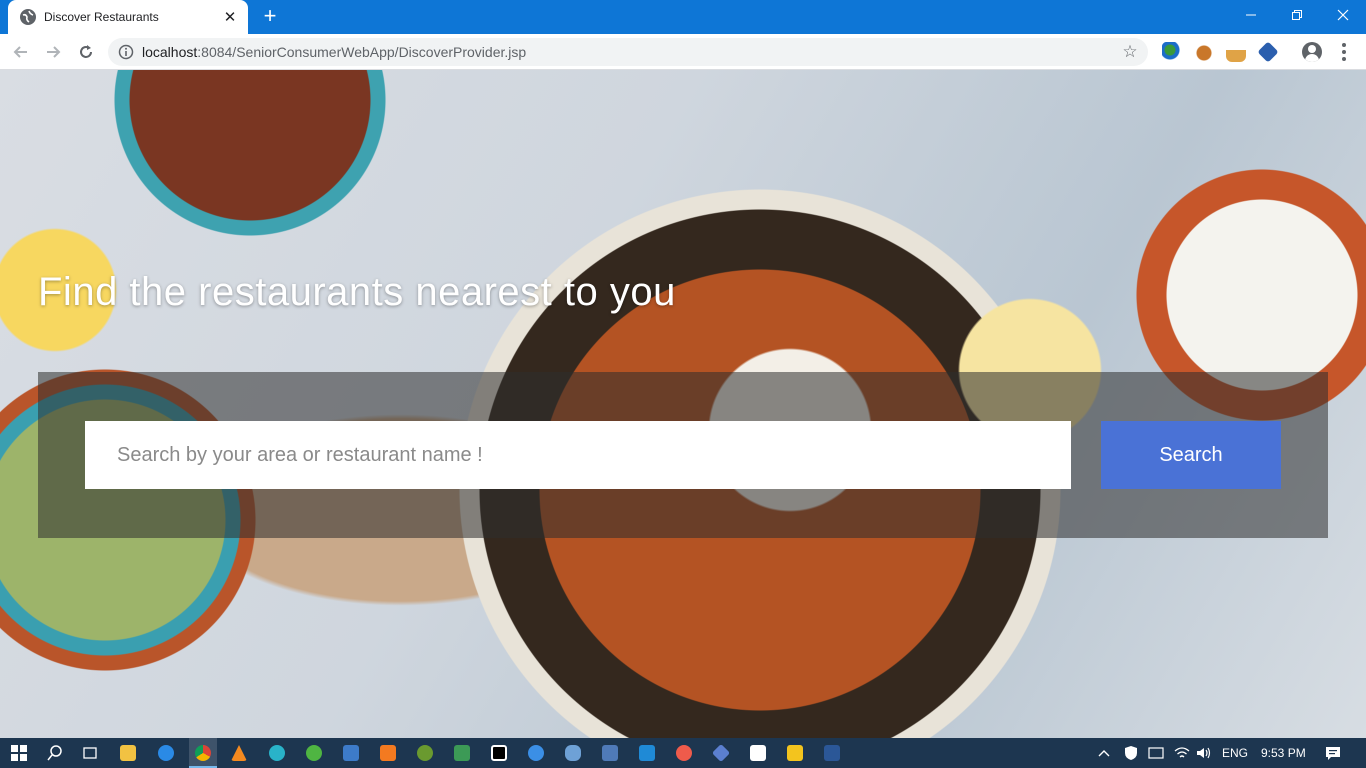  Describe the element at coordinates (1236, 52) in the screenshot. I see `extension-java-icon` at that location.